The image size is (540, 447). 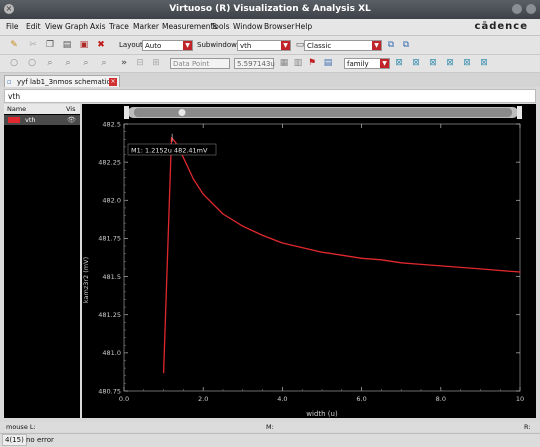 I want to click on menu-marker: Marker, so click(x=146, y=26).